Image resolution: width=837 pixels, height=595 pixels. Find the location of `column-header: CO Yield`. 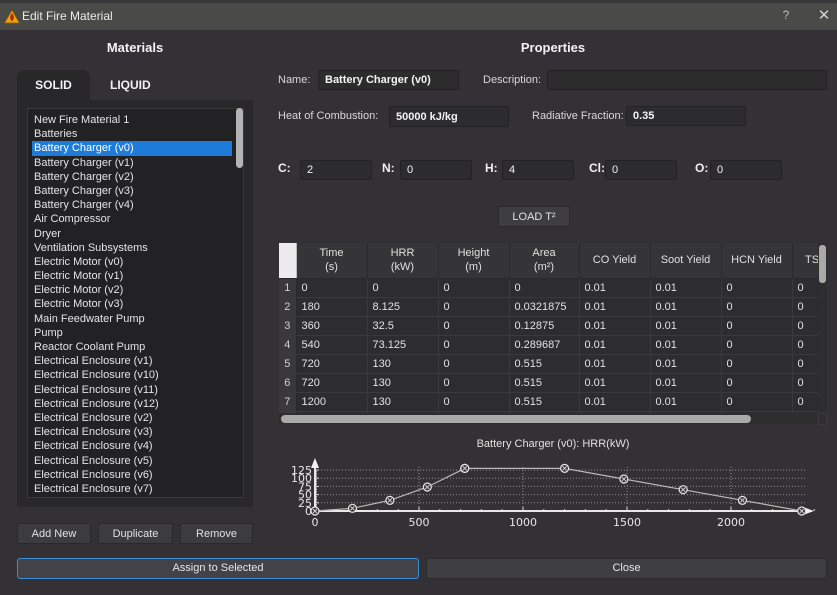

column-header: CO Yield is located at coordinates (615, 261).